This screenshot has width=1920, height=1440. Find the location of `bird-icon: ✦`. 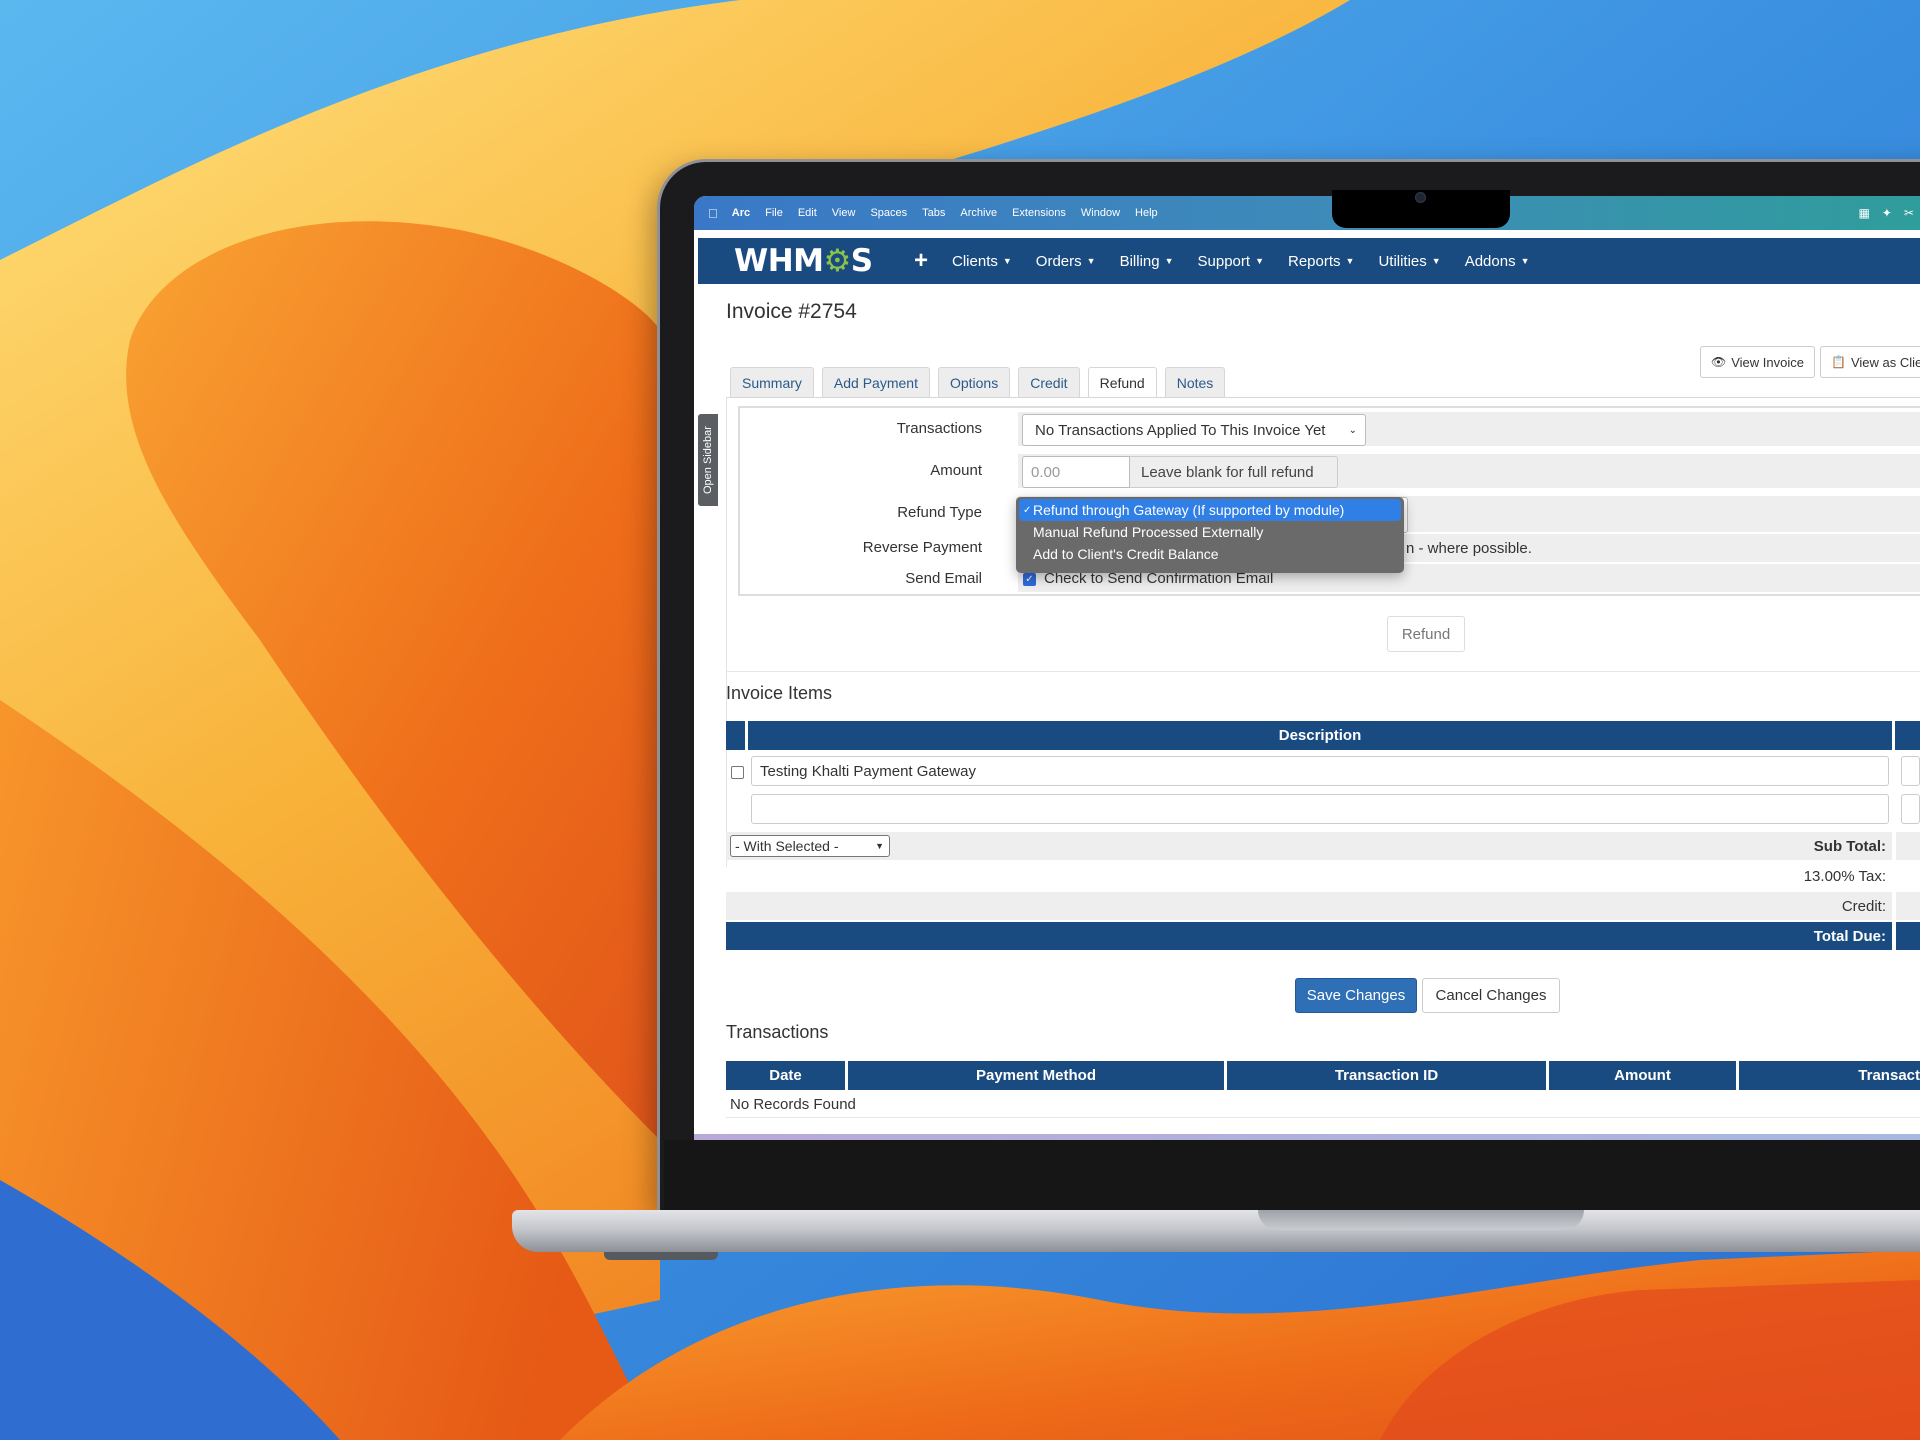

bird-icon: ✦ is located at coordinates (1887, 213).